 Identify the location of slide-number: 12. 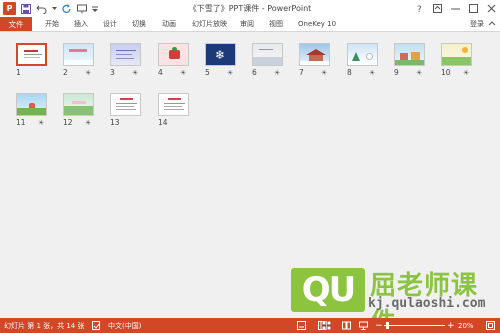
(68, 122).